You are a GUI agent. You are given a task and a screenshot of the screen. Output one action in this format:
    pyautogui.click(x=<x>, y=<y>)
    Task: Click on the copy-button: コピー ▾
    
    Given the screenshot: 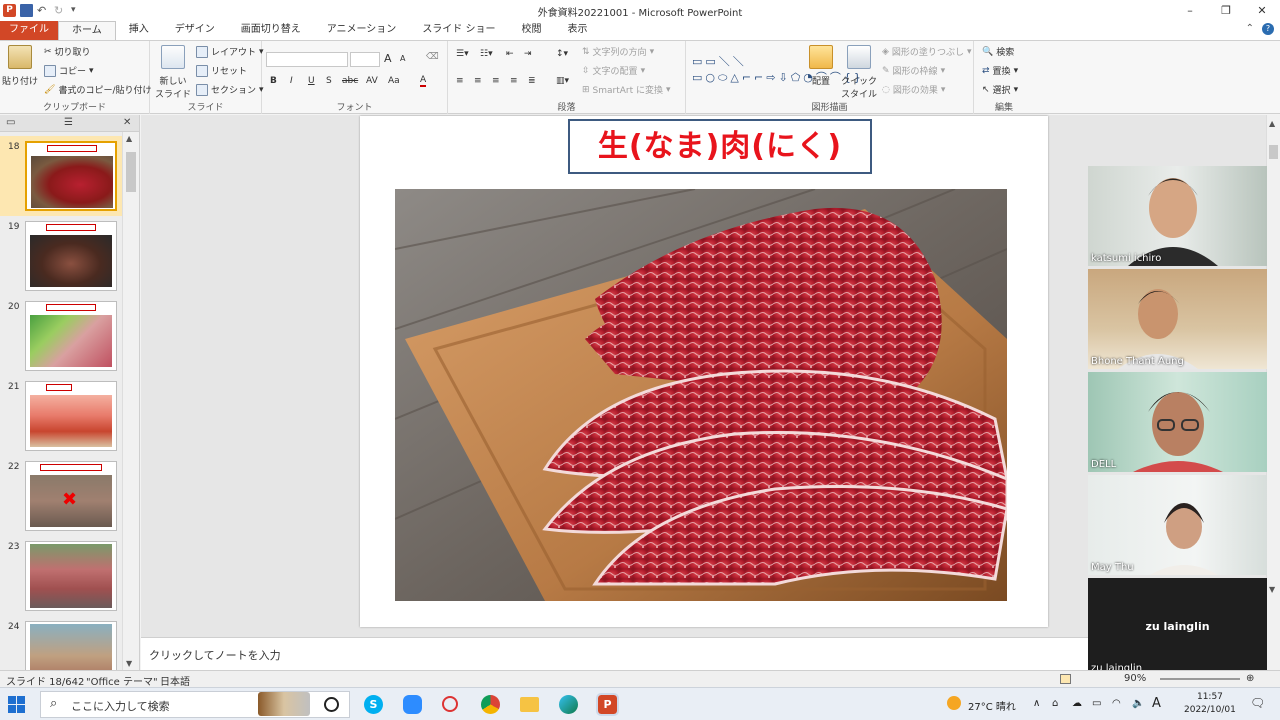 What is the action you would take?
    pyautogui.click(x=69, y=70)
    